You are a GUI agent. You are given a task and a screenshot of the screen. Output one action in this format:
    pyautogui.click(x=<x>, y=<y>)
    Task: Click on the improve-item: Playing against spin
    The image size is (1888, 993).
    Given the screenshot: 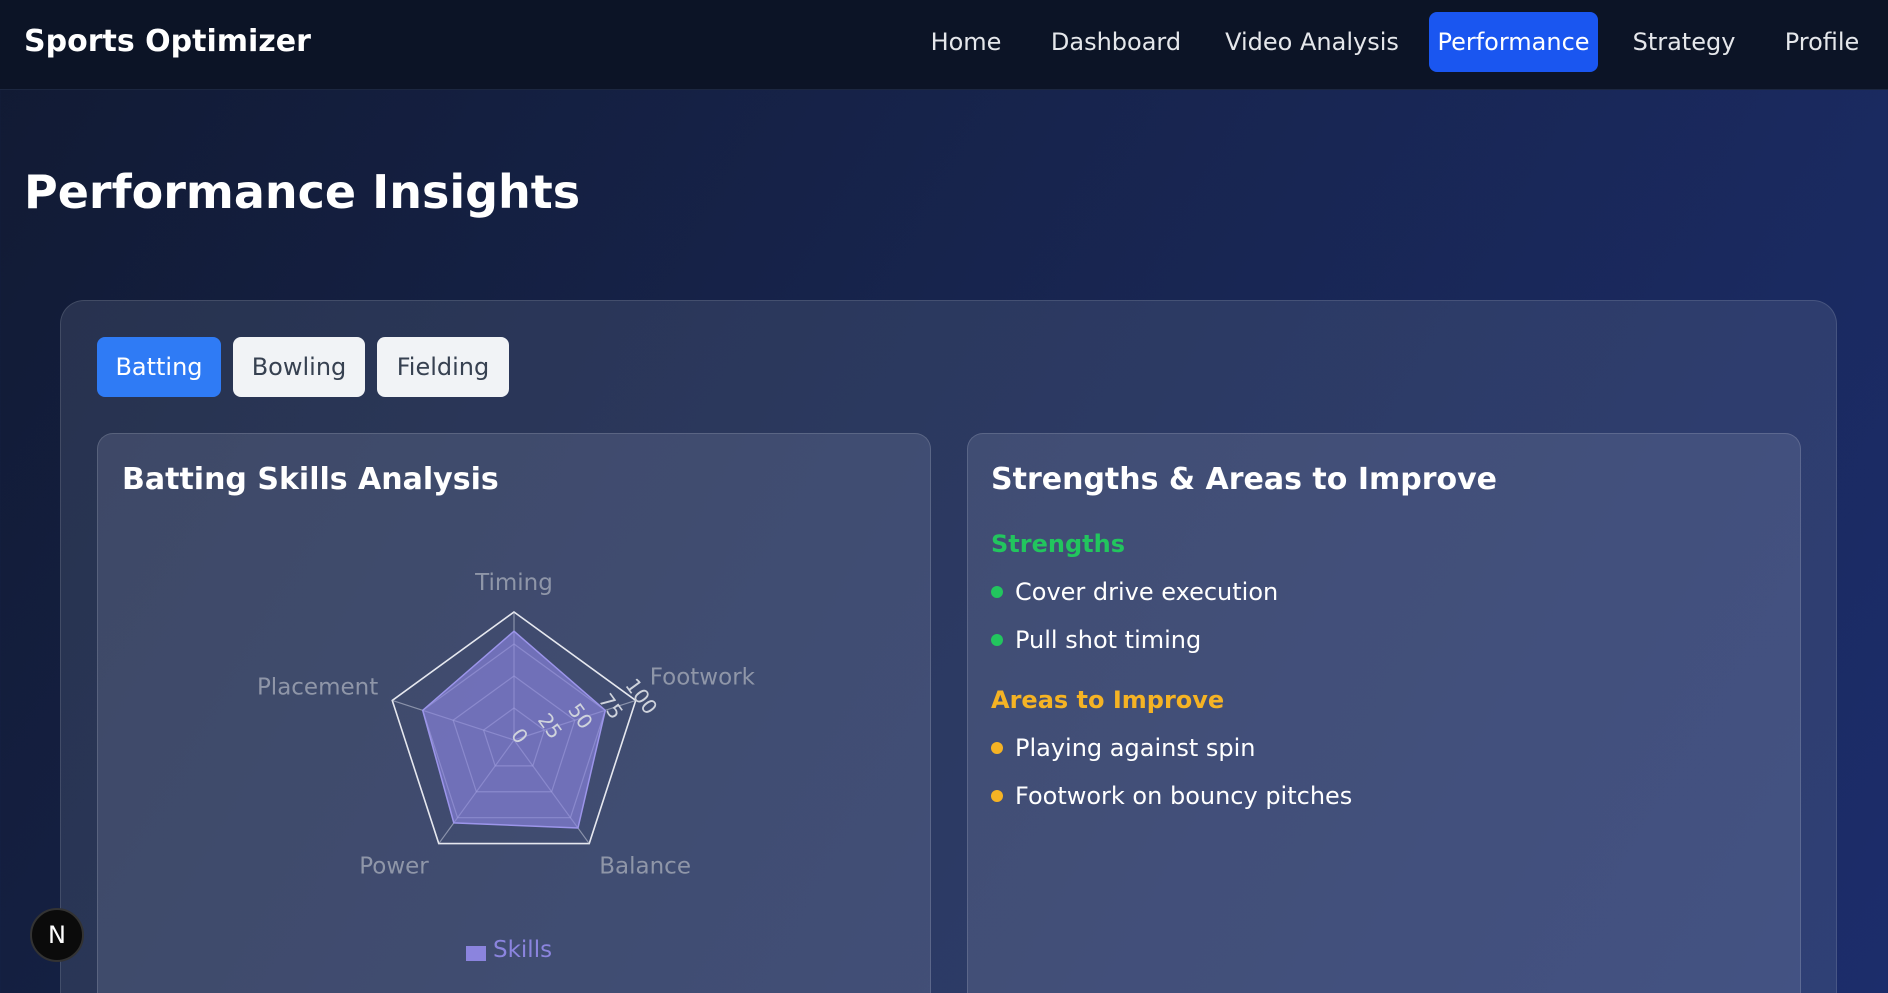 What is the action you would take?
    pyautogui.click(x=1123, y=748)
    